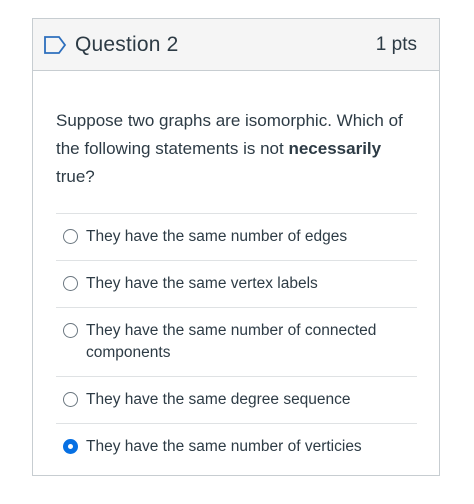 Image resolution: width=474 pixels, height=504 pixels. I want to click on prompt-emphasis: necessarily, so click(335, 148).